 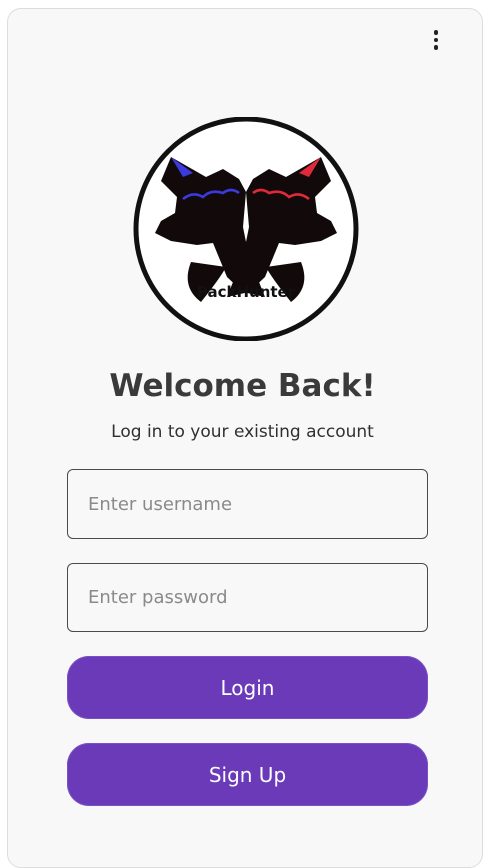 I want to click on welcome-title: Welcome Back!, so click(x=242, y=386).